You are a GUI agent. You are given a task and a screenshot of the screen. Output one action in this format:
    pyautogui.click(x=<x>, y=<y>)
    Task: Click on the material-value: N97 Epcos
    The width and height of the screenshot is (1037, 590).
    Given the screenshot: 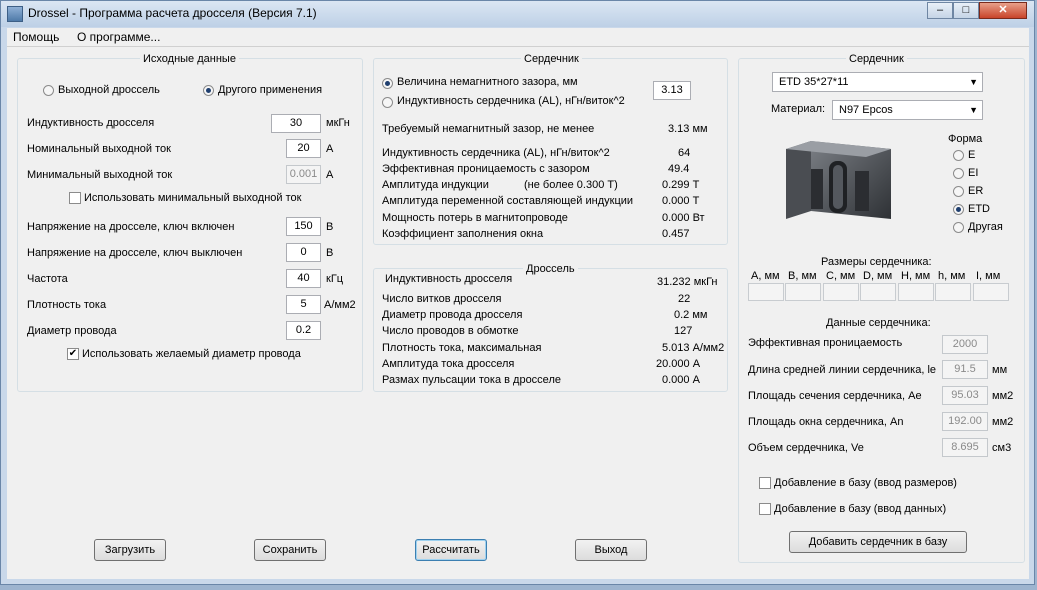 What is the action you would take?
    pyautogui.click(x=866, y=110)
    